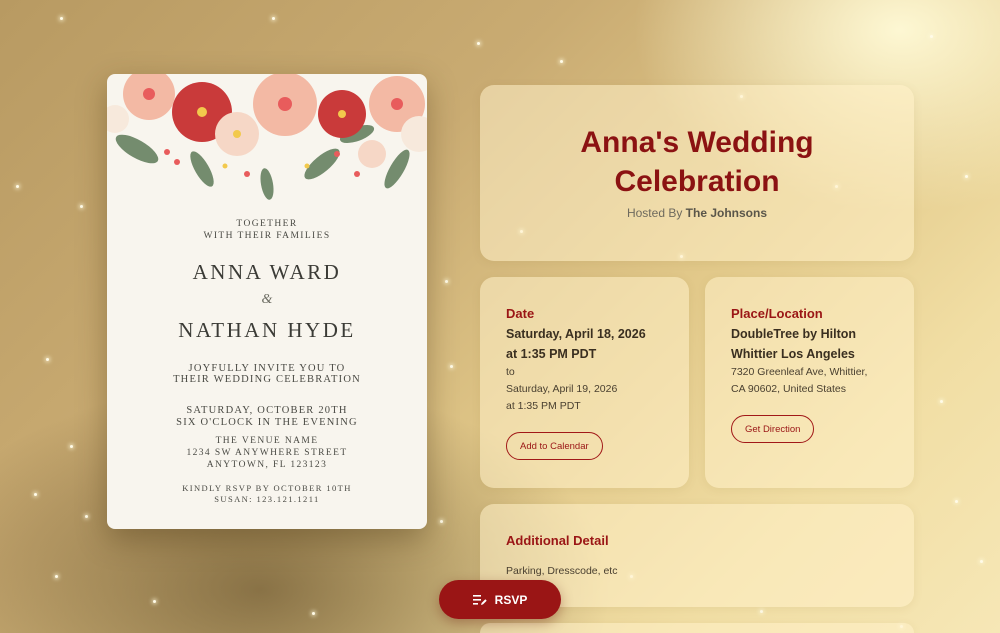  Describe the element at coordinates (554, 446) in the screenshot. I see `add-to-calendar-button: Add to Calendar` at that location.